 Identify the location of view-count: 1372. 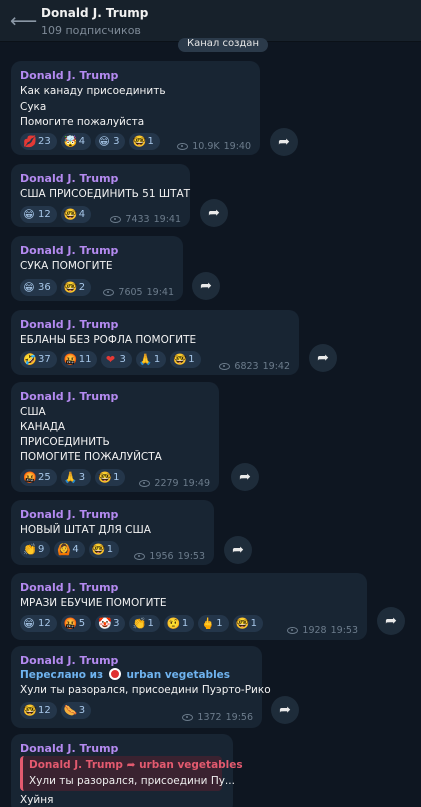
(209, 717).